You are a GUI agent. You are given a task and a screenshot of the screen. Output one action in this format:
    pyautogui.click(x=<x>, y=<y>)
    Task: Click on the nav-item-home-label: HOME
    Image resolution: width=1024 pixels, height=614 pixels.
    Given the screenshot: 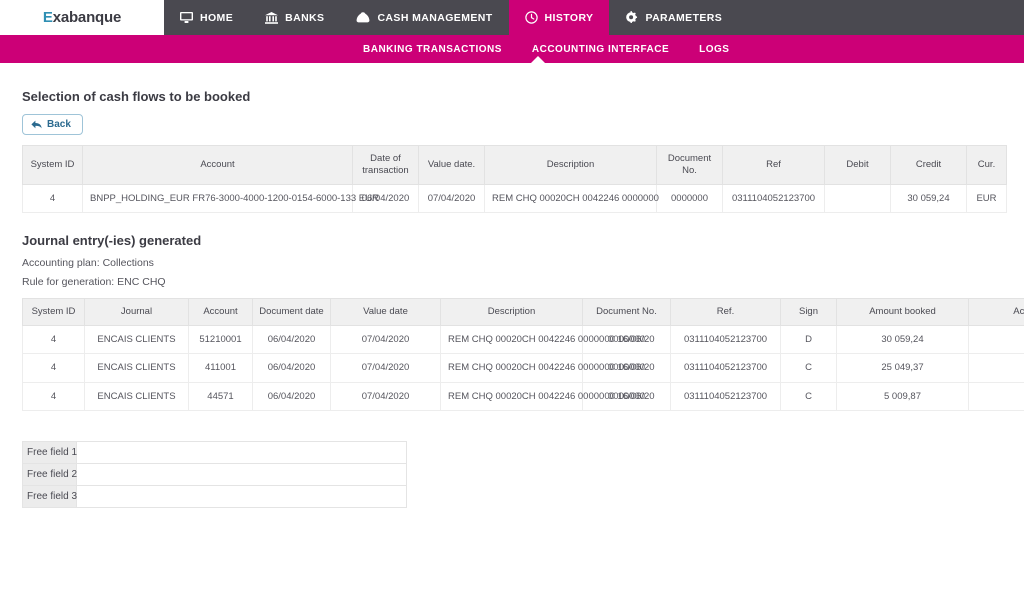 What is the action you would take?
    pyautogui.click(x=217, y=17)
    